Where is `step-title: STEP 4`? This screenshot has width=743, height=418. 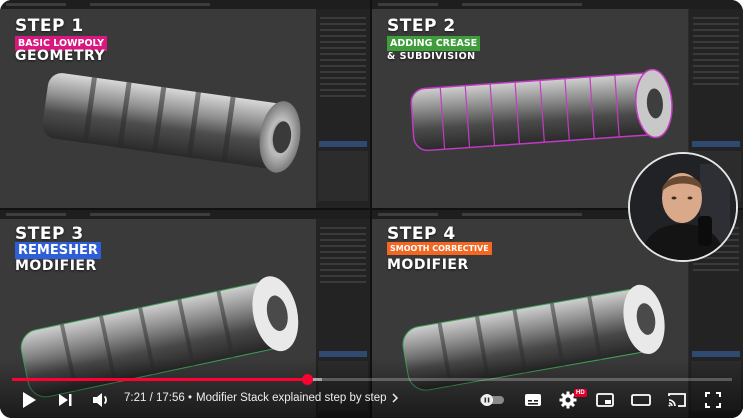 step-title: STEP 4 is located at coordinates (421, 234).